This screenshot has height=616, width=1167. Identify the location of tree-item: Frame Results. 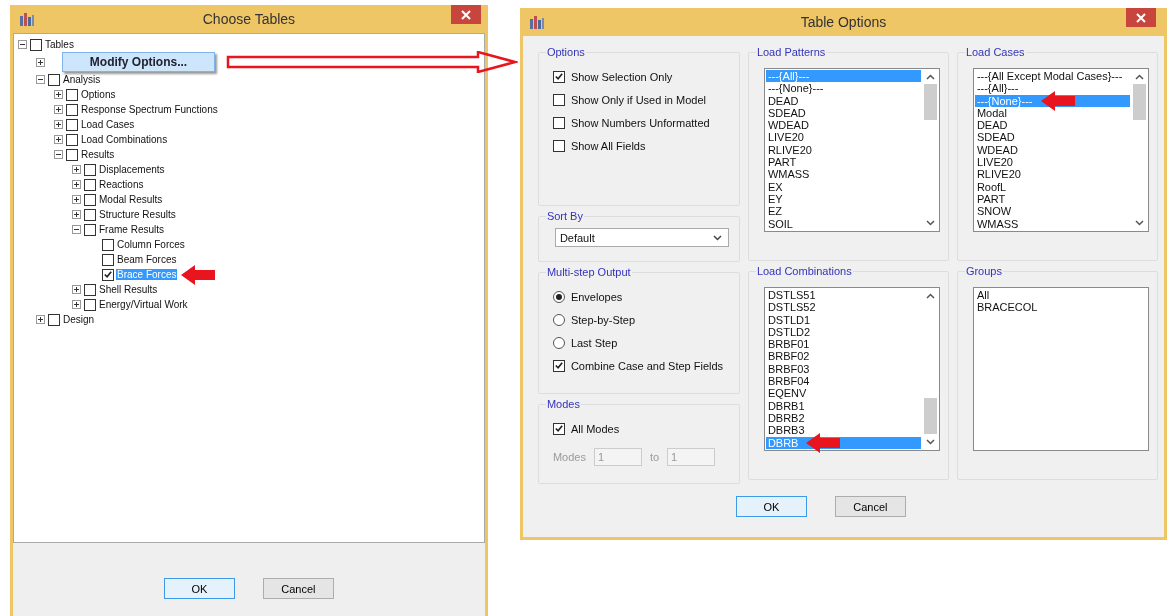
(131, 229).